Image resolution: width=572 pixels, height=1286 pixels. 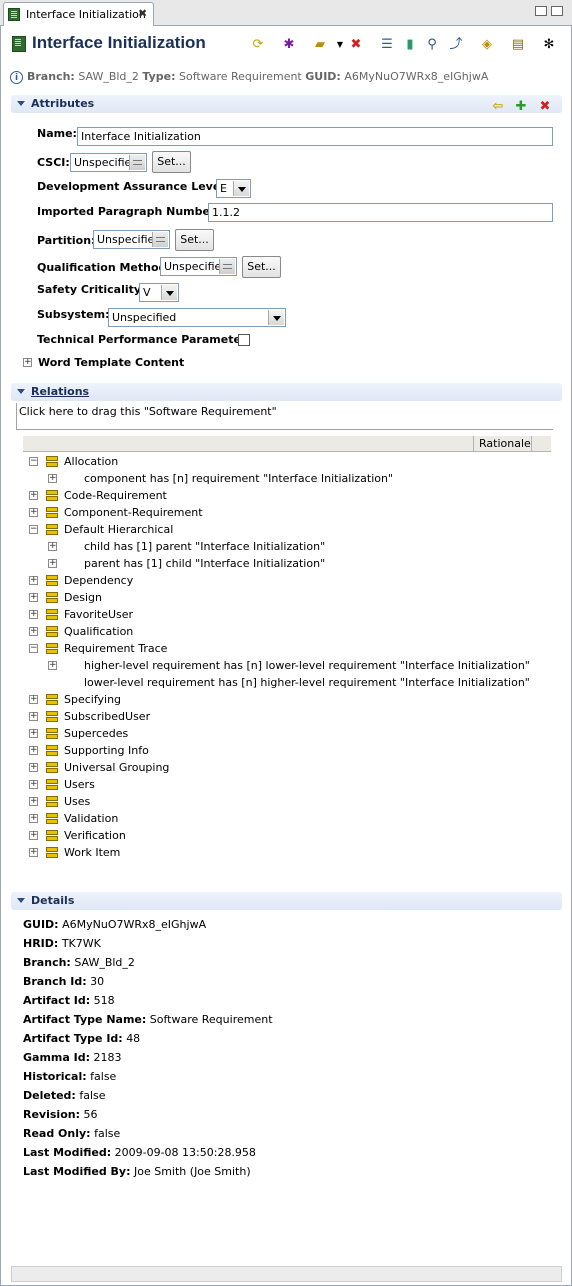 I want to click on delete-icon: ✖, so click(x=356, y=45).